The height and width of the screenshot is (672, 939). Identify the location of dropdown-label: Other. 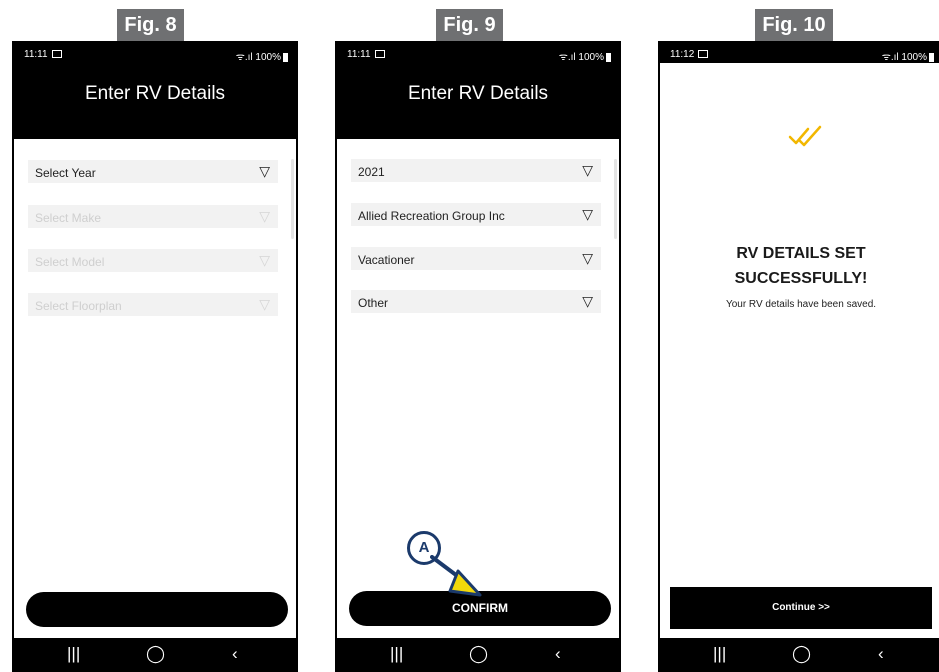
(373, 303).